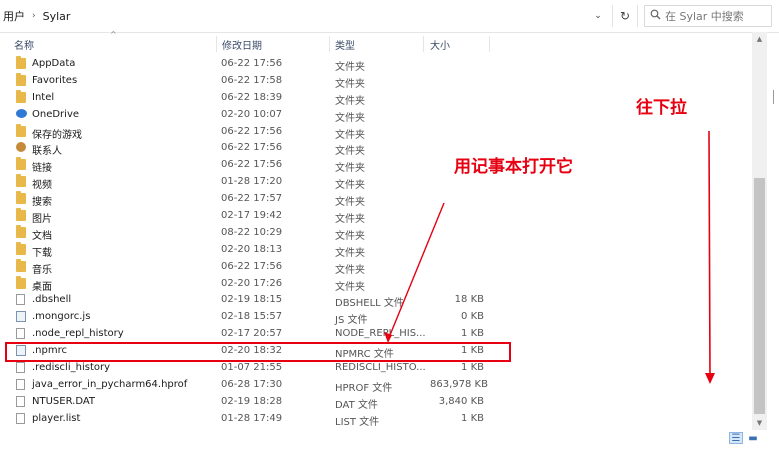 The image size is (779, 455). I want to click on file-row: NTUSER.DAT 02-19 18:28 DAT 文件 3,840 KB, so click(375, 402).